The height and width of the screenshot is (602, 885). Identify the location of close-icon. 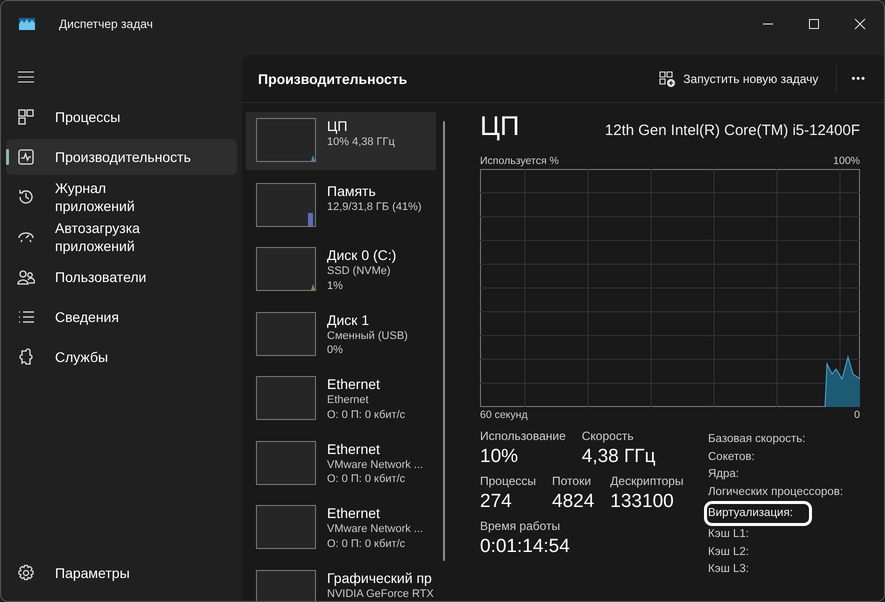
(860, 24).